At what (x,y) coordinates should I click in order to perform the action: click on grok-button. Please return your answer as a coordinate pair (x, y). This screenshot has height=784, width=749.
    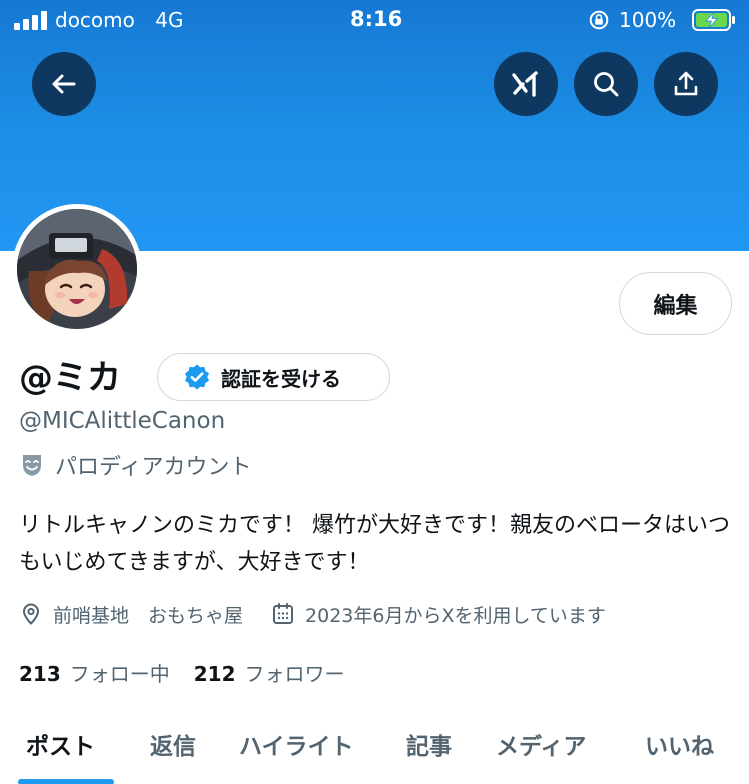
    Looking at the image, I should click on (526, 84).